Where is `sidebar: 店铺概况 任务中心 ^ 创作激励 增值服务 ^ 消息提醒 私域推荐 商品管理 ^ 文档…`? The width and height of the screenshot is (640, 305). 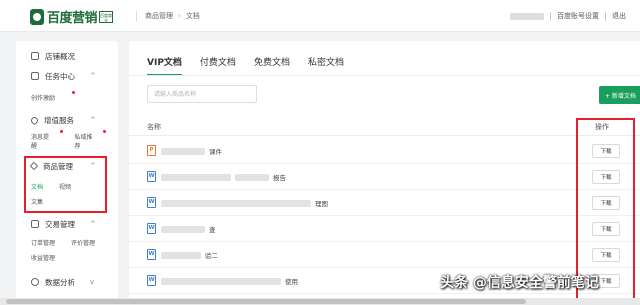
sidebar: 店铺概况 任务中心 ^ 创作激励 增值服务 ^ 消息提醒 私域推荐 商品管理 ^ 文档… is located at coordinates (67, 173).